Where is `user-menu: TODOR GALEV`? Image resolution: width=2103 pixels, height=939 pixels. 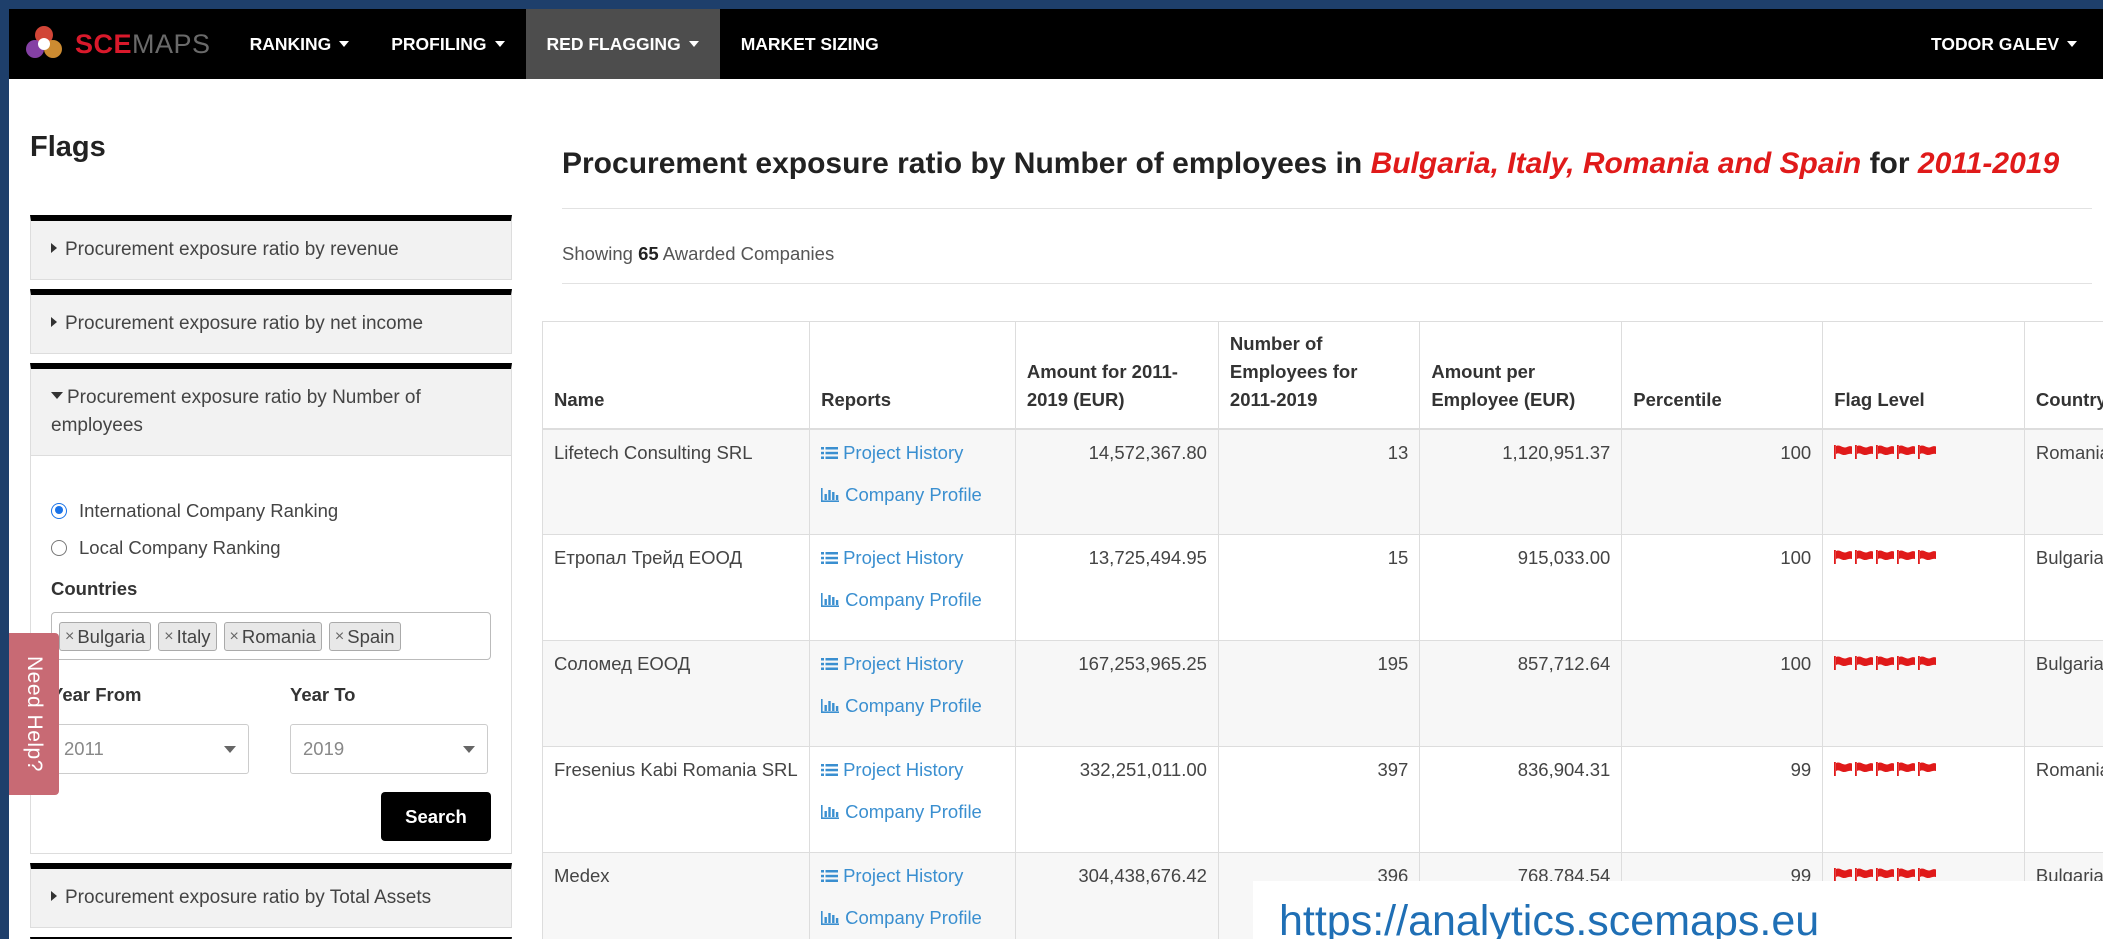
user-menu: TODOR GALEV is located at coordinates (1997, 44).